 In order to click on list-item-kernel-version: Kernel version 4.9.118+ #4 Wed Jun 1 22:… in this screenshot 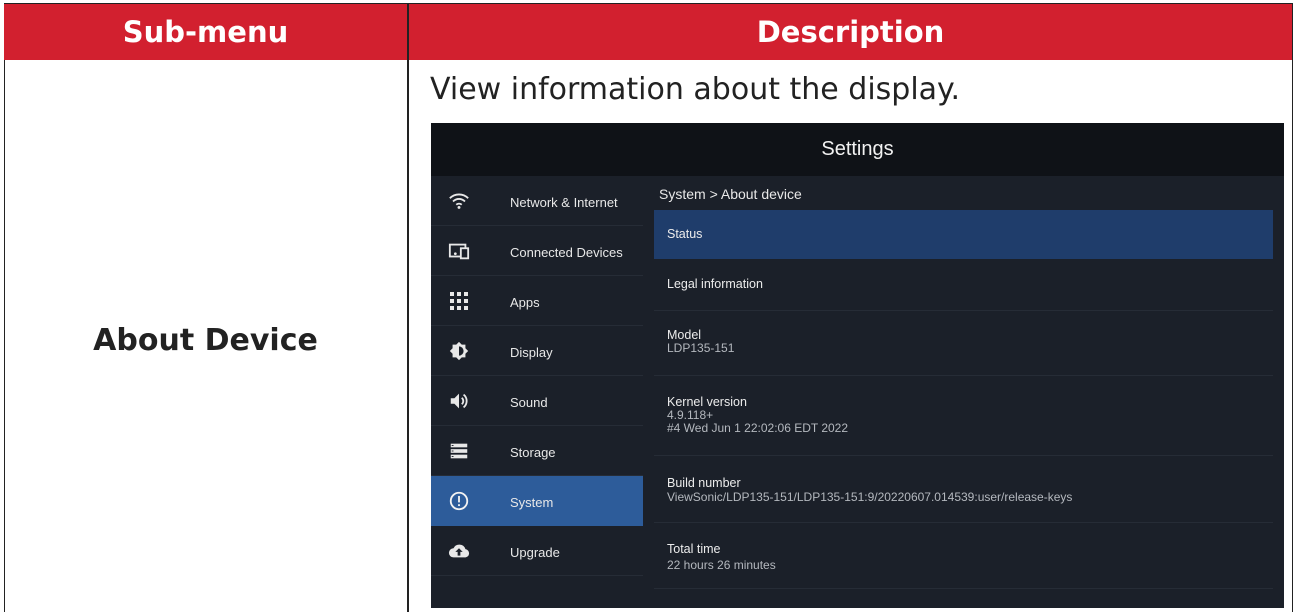, I will do `click(963, 416)`.